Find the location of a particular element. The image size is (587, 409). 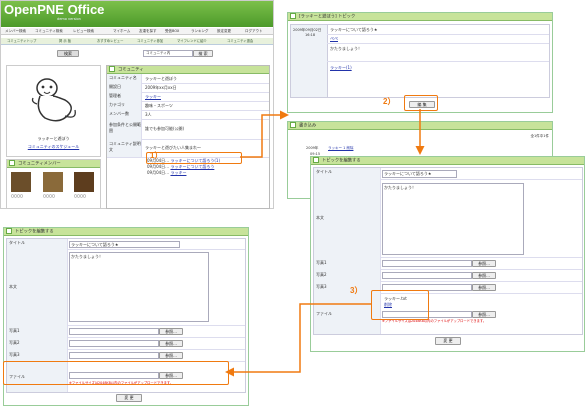

nav-review-search: レビュー検索 is located at coordinates (83, 31).